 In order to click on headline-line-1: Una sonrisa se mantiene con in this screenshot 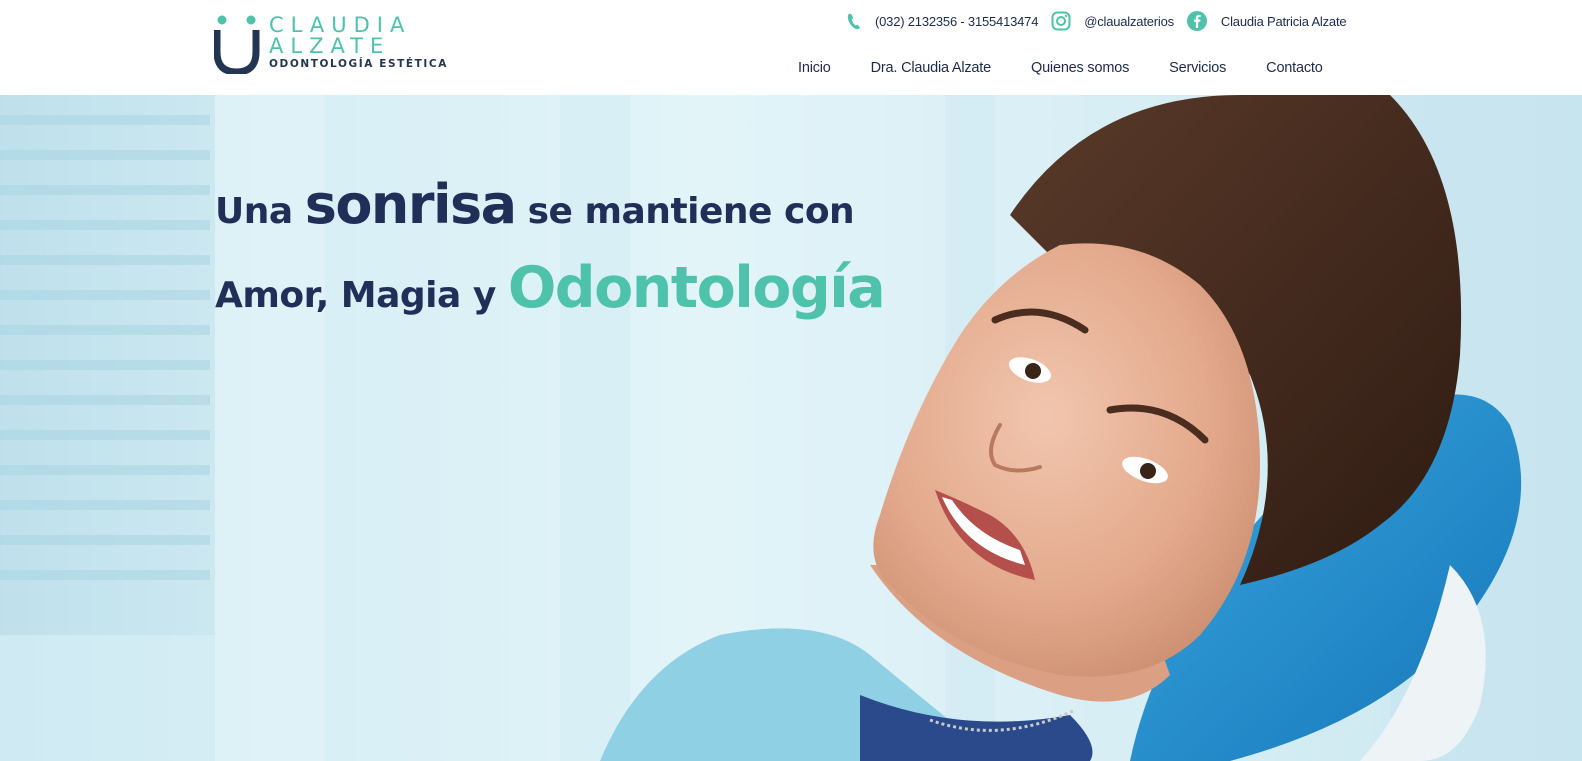, I will do `click(540, 208)`.